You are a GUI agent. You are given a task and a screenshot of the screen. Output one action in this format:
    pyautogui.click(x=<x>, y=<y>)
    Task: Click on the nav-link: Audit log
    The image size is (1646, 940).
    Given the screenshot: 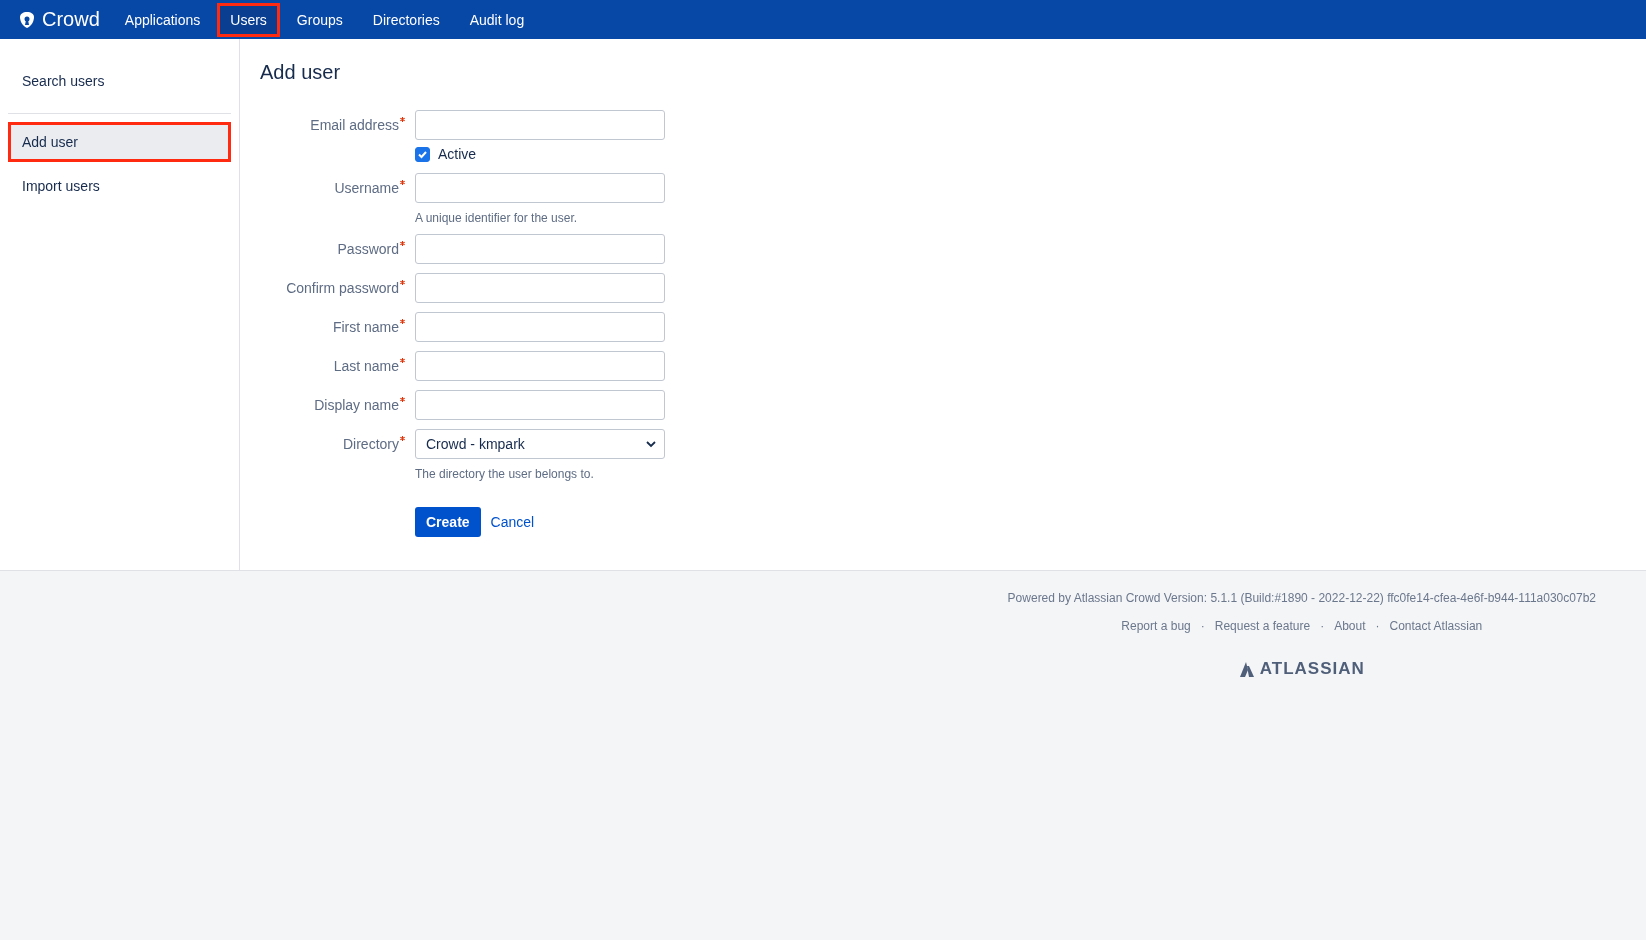 What is the action you would take?
    pyautogui.click(x=497, y=19)
    